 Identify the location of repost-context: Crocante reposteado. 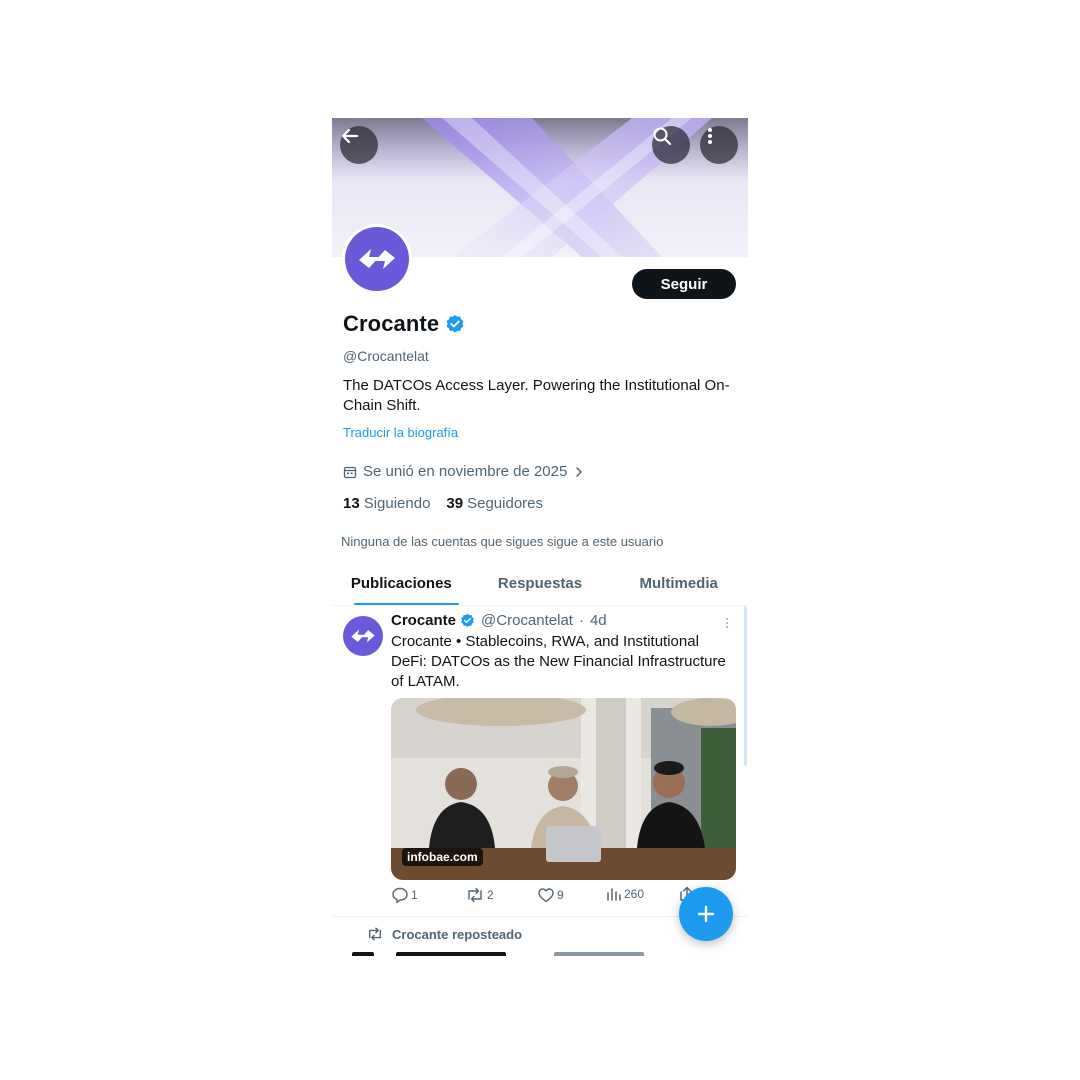
(444, 934).